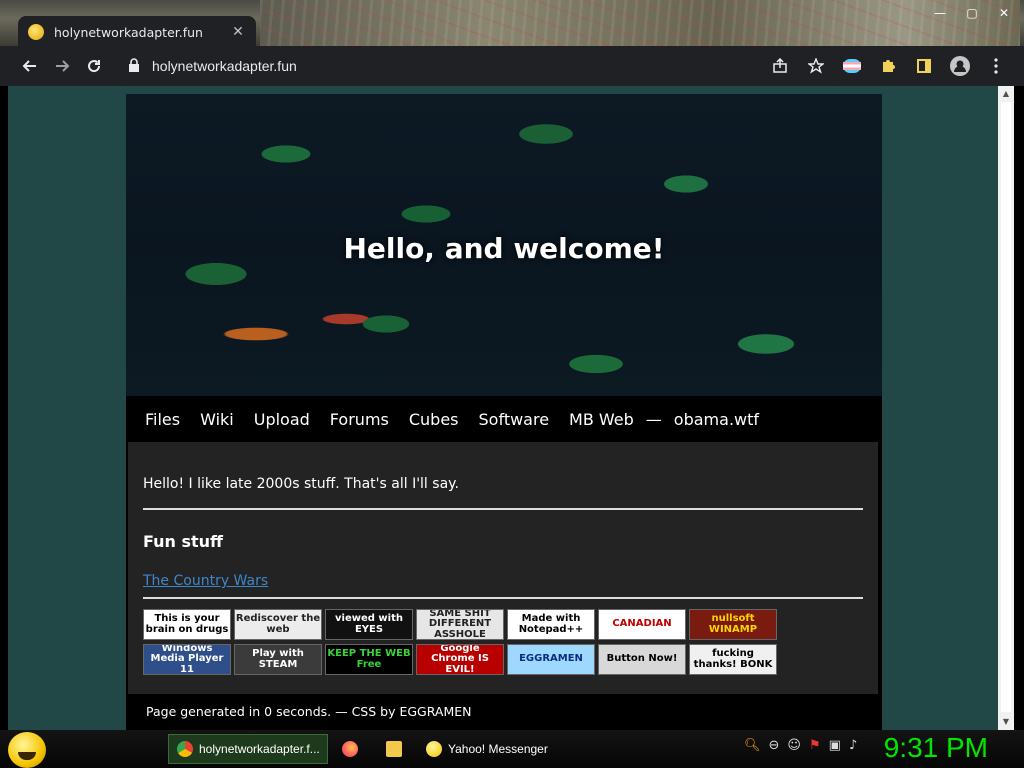  I want to click on web-badge-button: CANADIAN, so click(642, 624).